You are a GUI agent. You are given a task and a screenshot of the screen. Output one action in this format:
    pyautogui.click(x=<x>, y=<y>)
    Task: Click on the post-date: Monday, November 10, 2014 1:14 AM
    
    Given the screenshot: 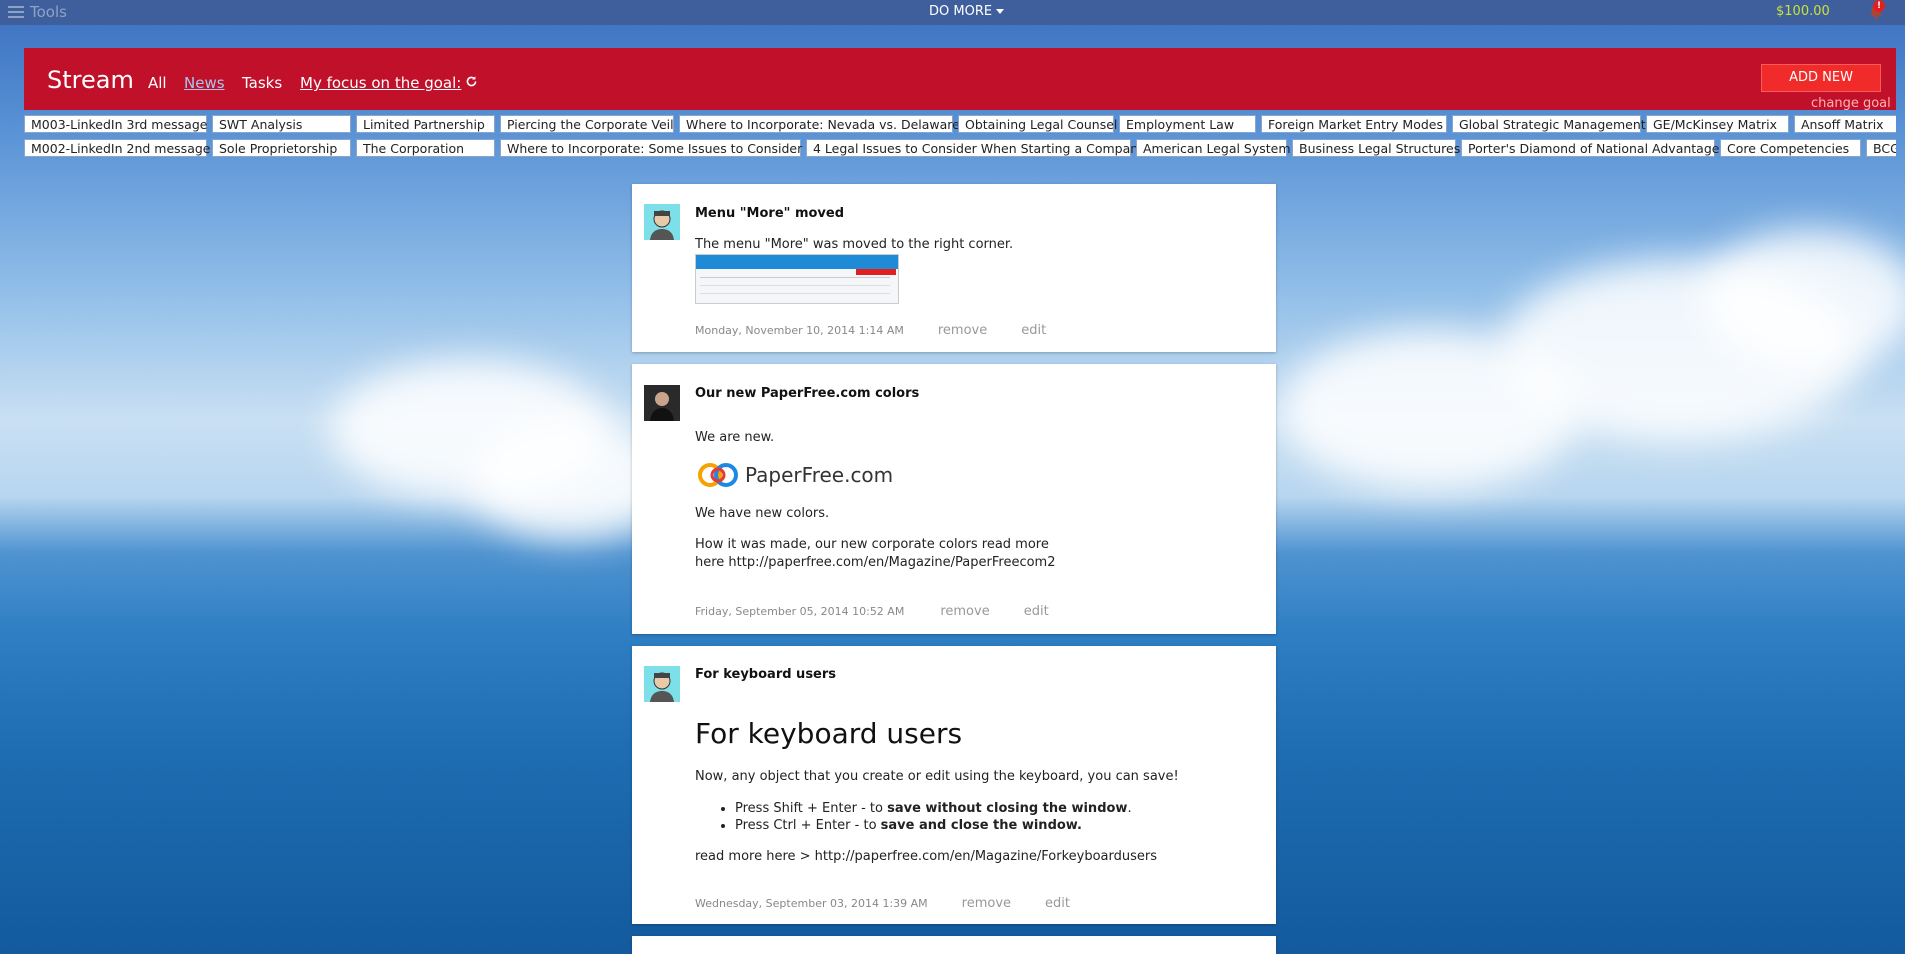 What is the action you would take?
    pyautogui.click(x=799, y=330)
    